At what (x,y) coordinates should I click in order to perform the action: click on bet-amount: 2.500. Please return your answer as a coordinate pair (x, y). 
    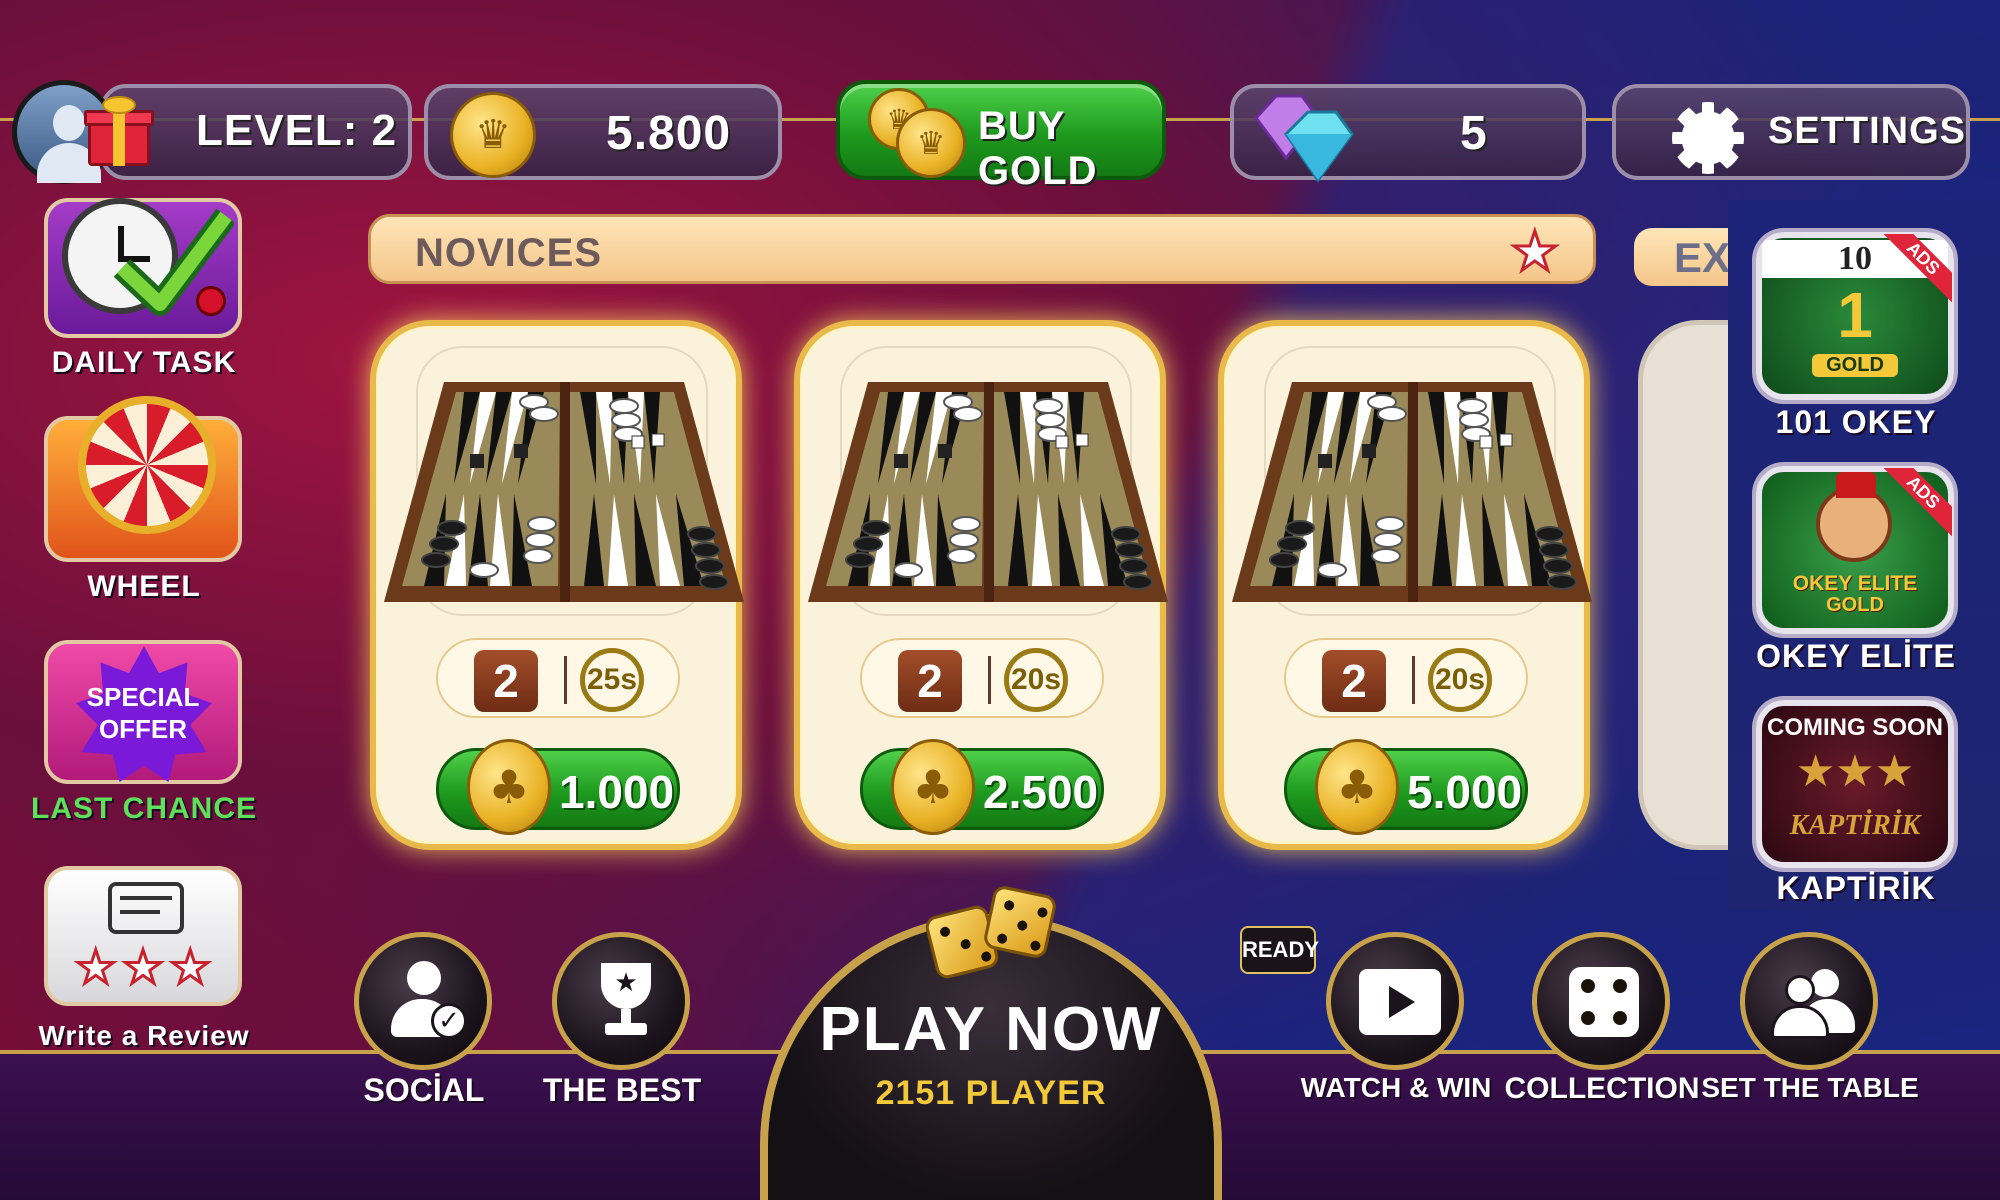
    Looking at the image, I should click on (1041, 792).